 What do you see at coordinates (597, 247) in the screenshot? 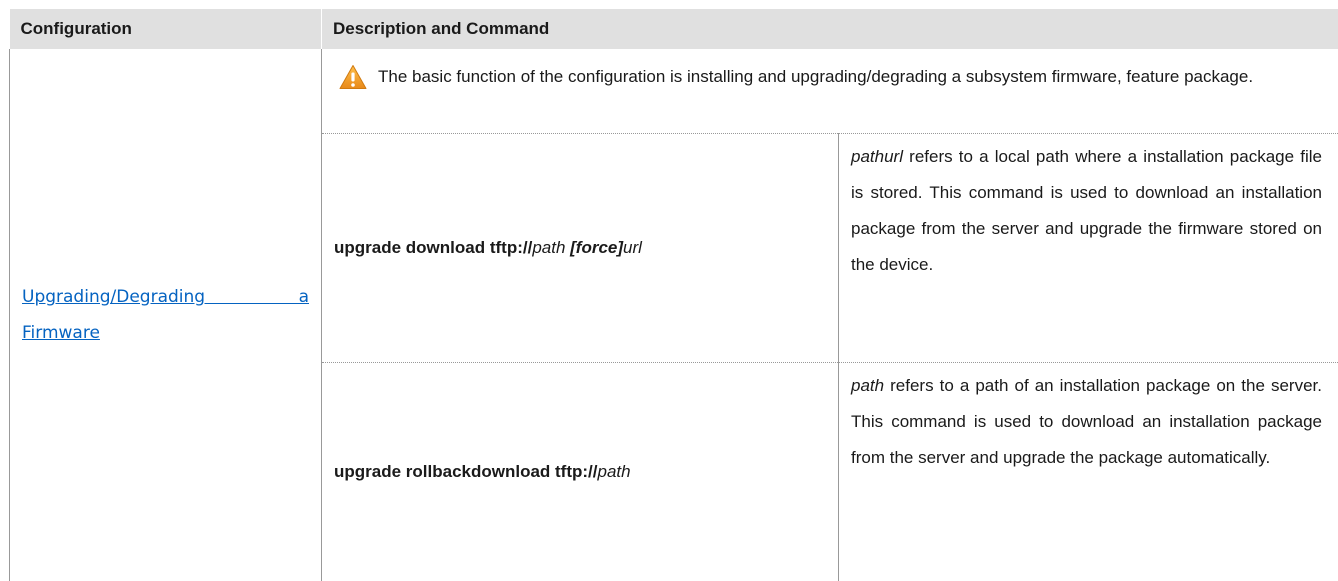
I see `command-option: [force]` at bounding box center [597, 247].